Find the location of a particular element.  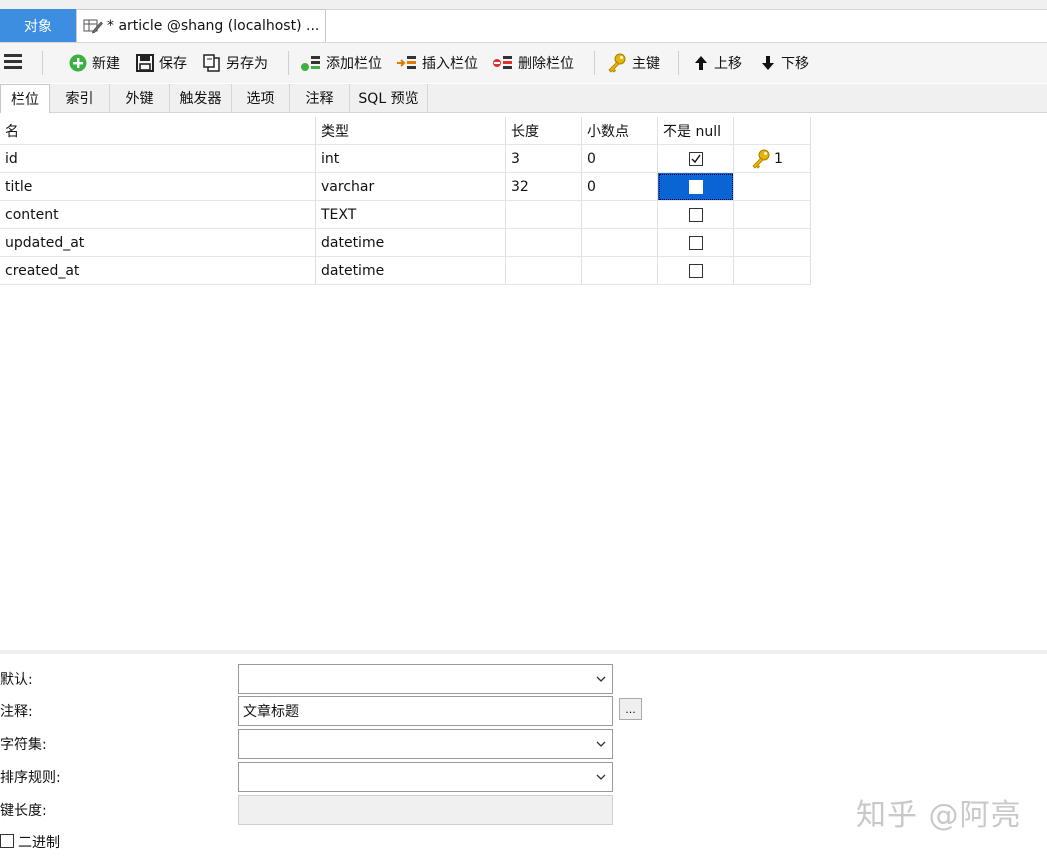

delete-field-button: 删除栏位 is located at coordinates (533, 63).